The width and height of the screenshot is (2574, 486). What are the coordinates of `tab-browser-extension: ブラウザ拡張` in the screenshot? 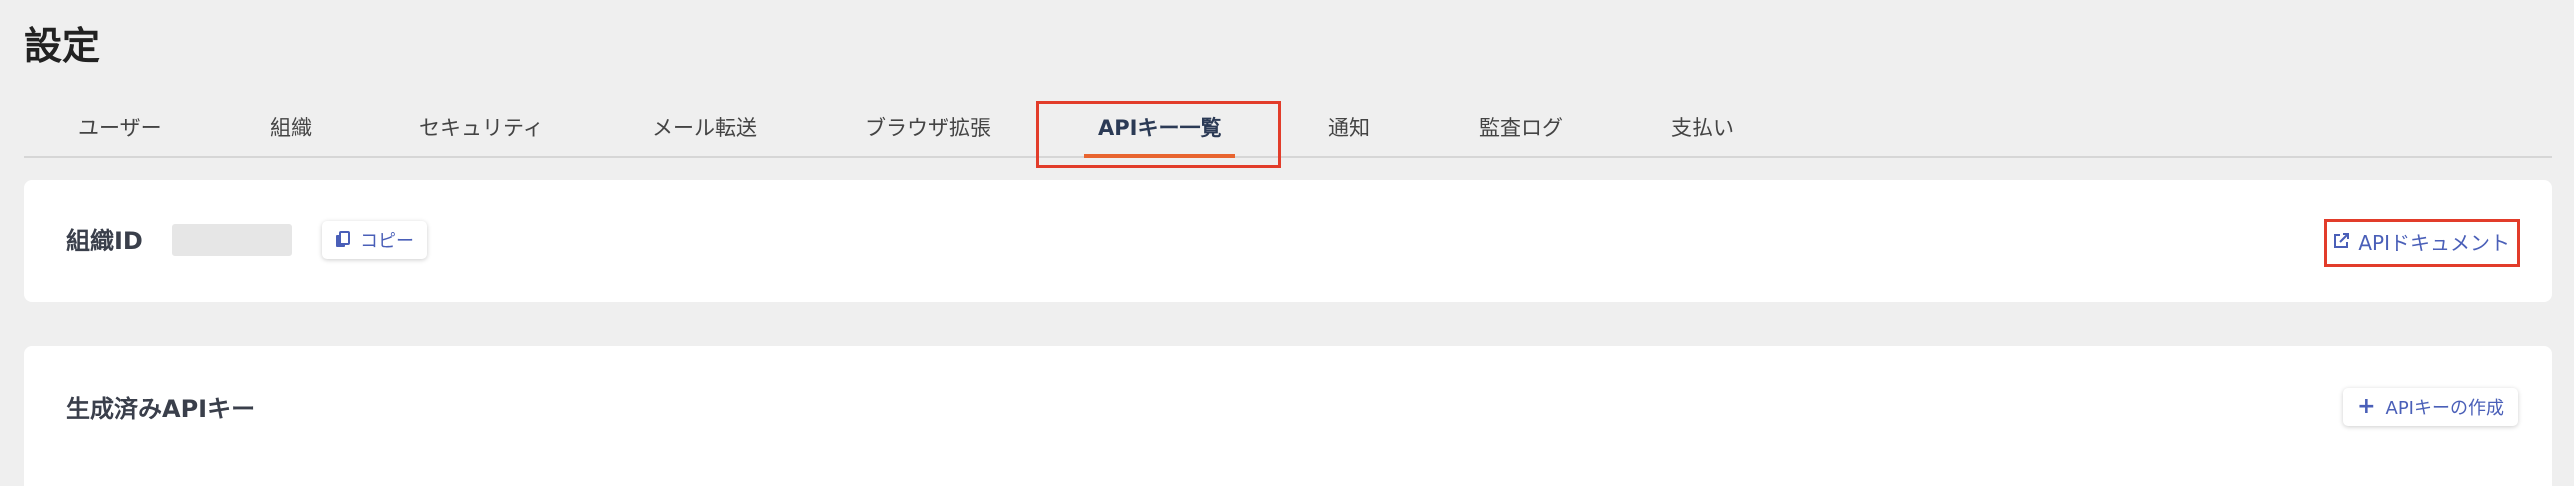 It's located at (928, 128).